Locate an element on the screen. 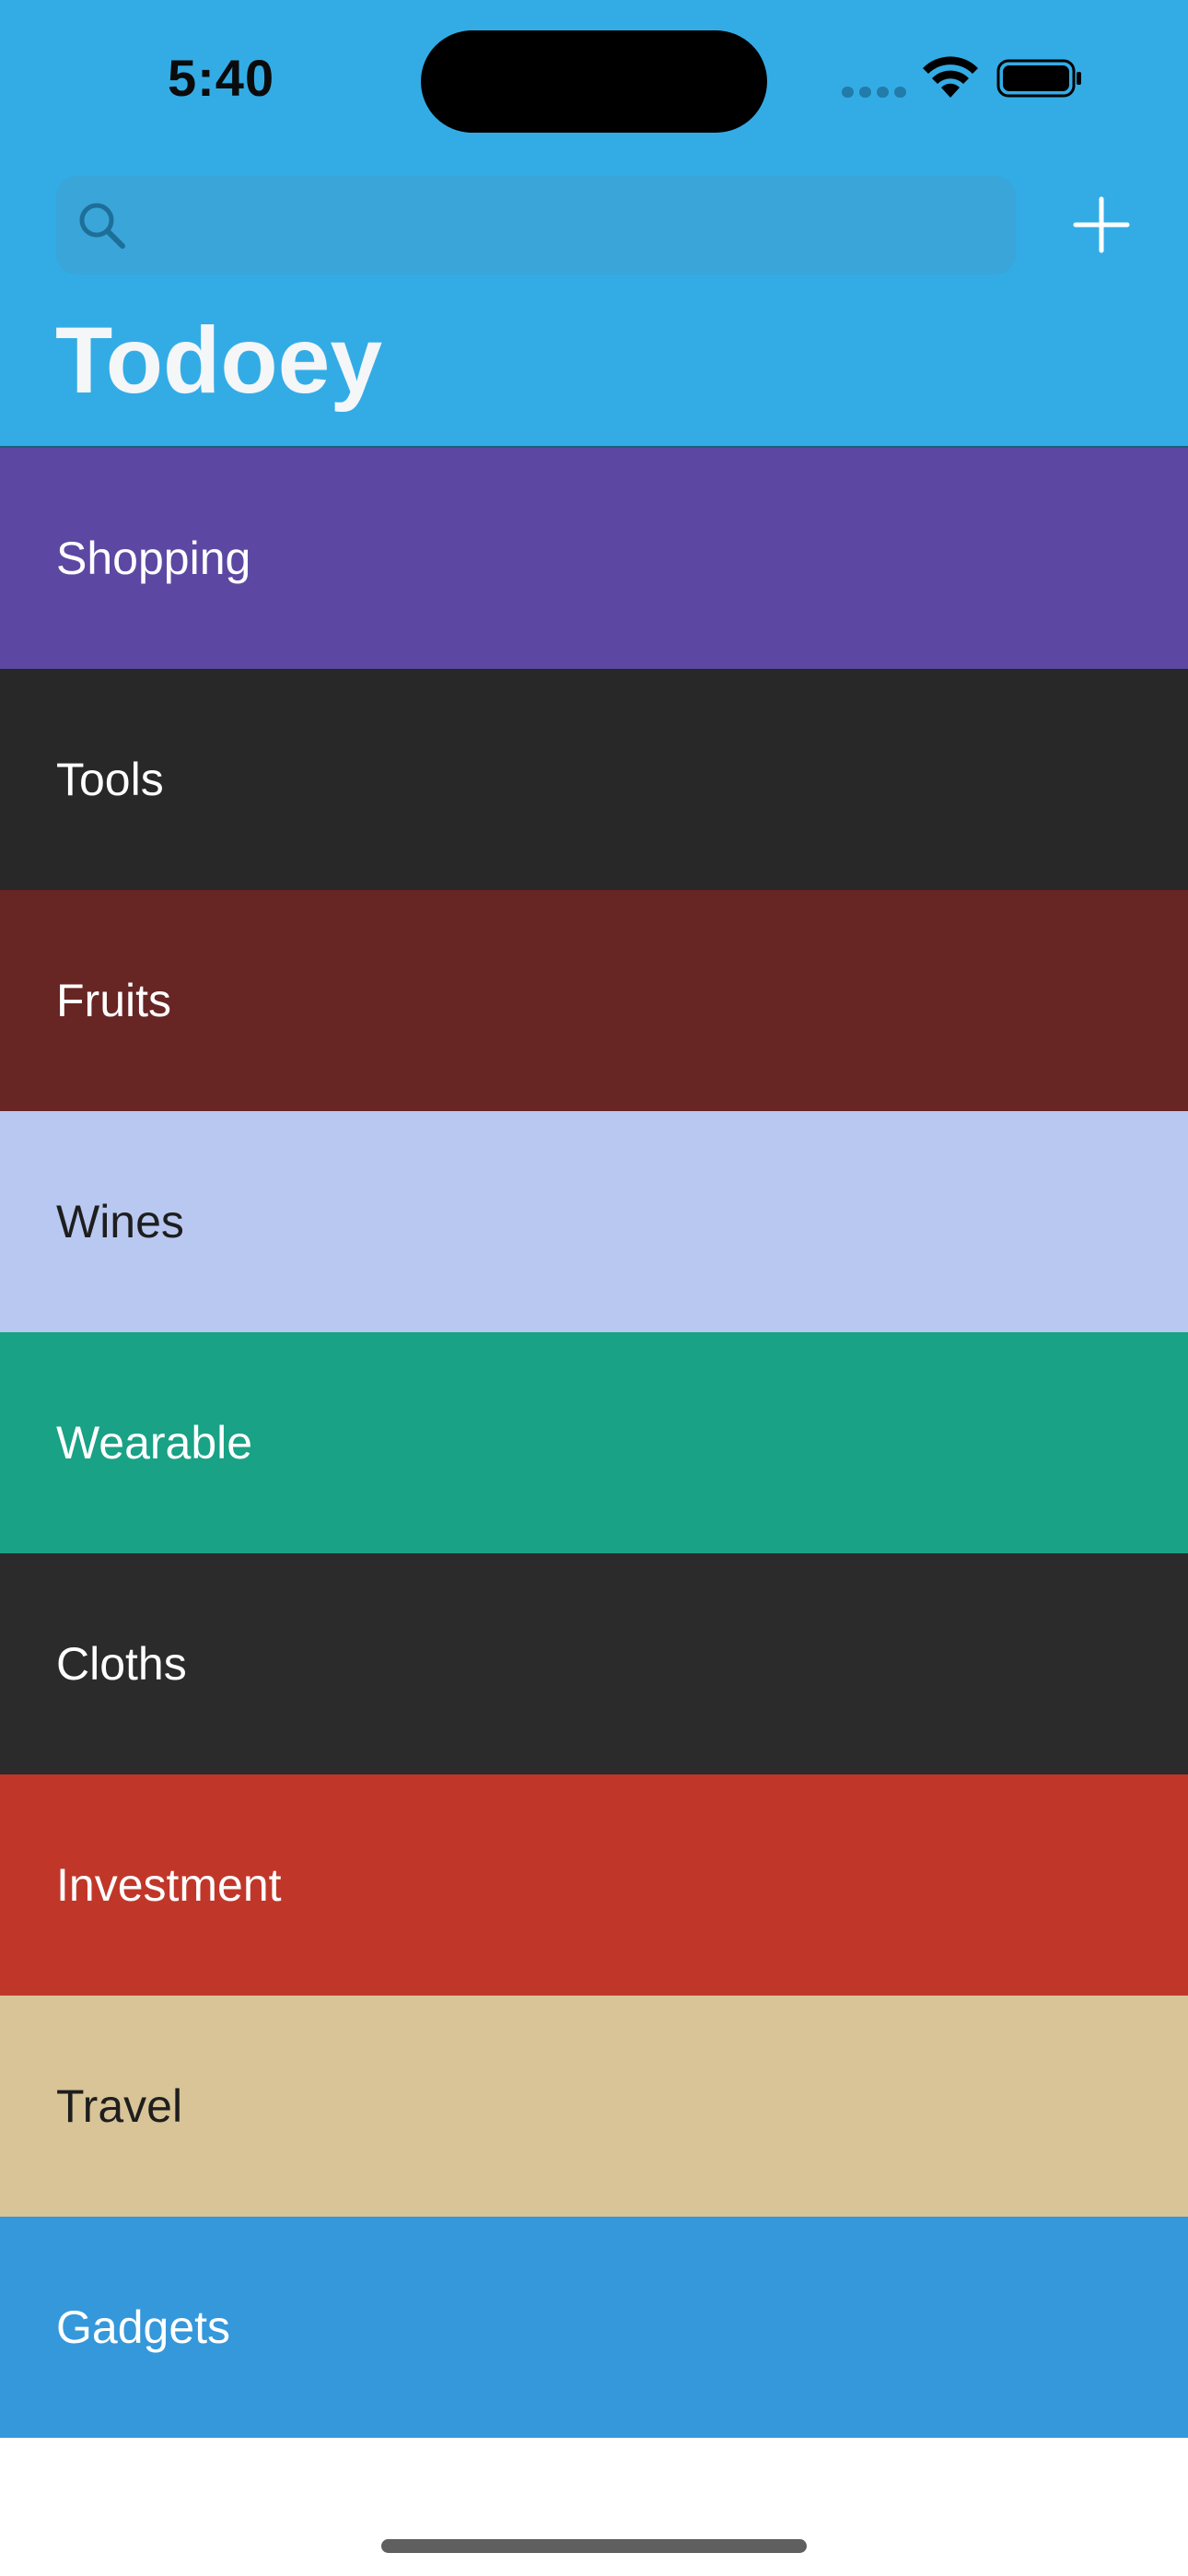 The image size is (1188, 2576). list-item-label: Fruits is located at coordinates (113, 1000).